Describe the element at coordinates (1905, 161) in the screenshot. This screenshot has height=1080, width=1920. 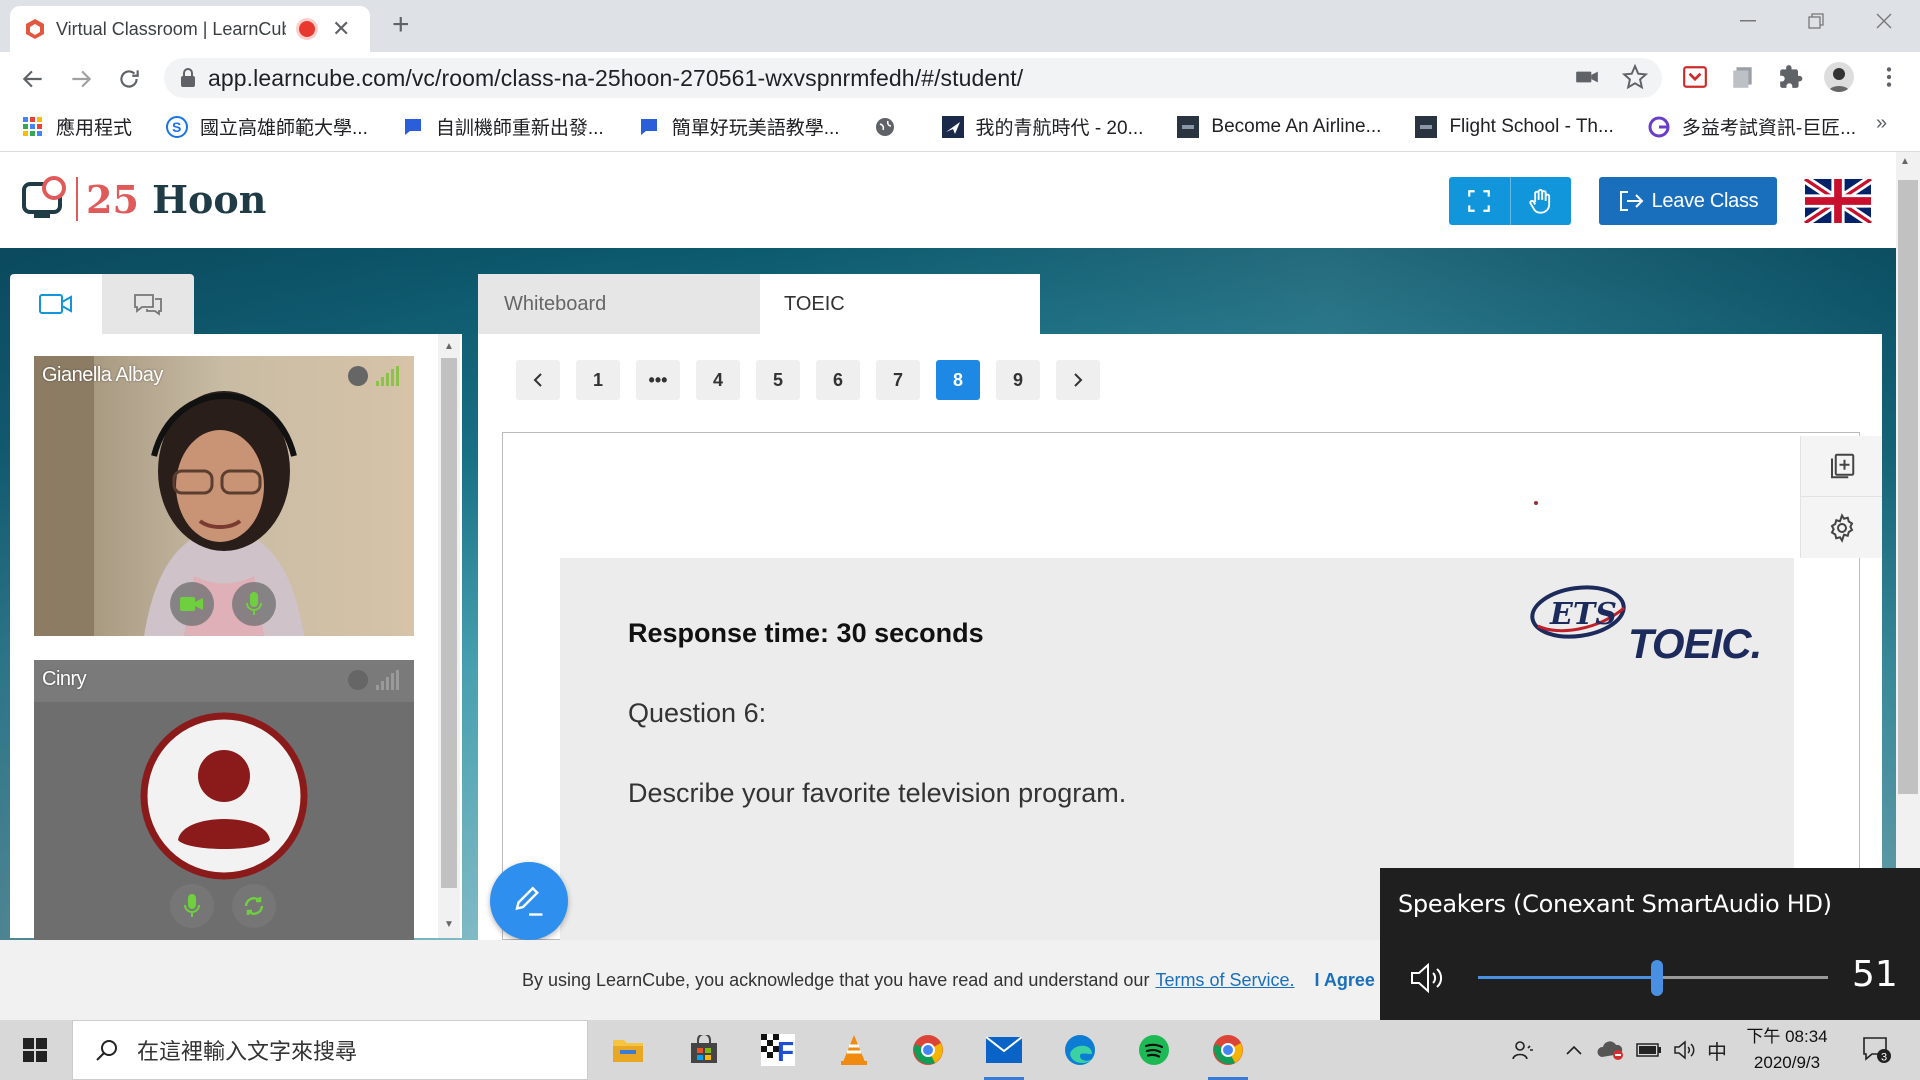
I see `page-scroll-up-icon: ▲` at that location.